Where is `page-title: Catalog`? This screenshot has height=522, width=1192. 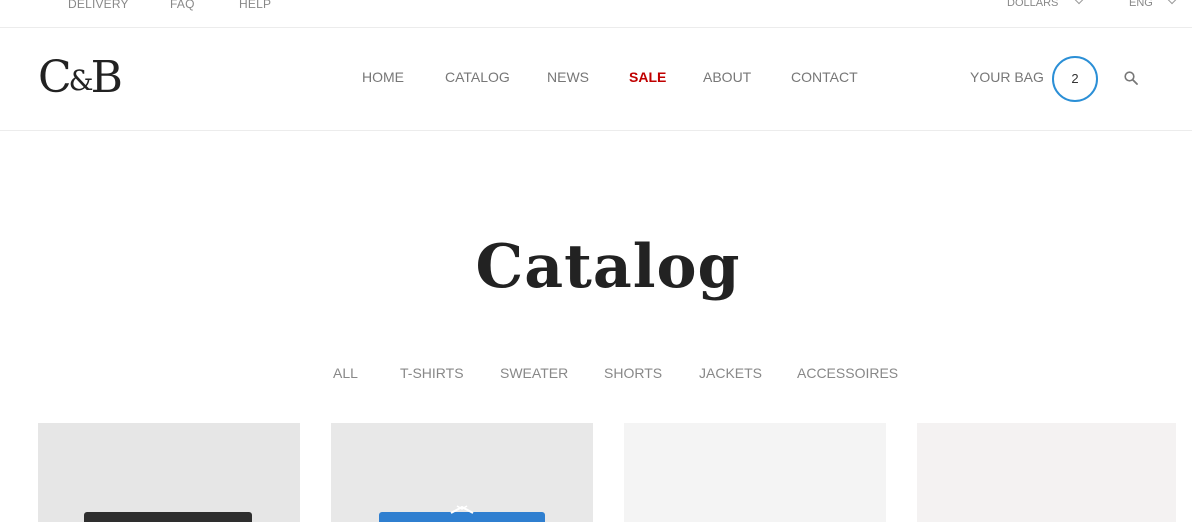
page-title: Catalog is located at coordinates (608, 267).